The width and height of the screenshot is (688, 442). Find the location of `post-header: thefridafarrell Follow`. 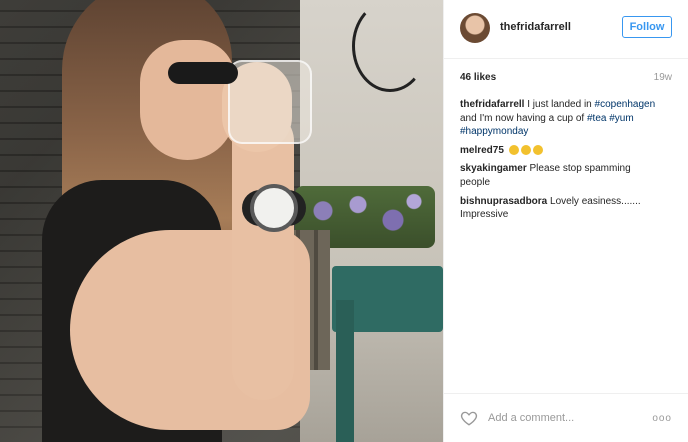

post-header: thefridafarrell Follow is located at coordinates (566, 29).